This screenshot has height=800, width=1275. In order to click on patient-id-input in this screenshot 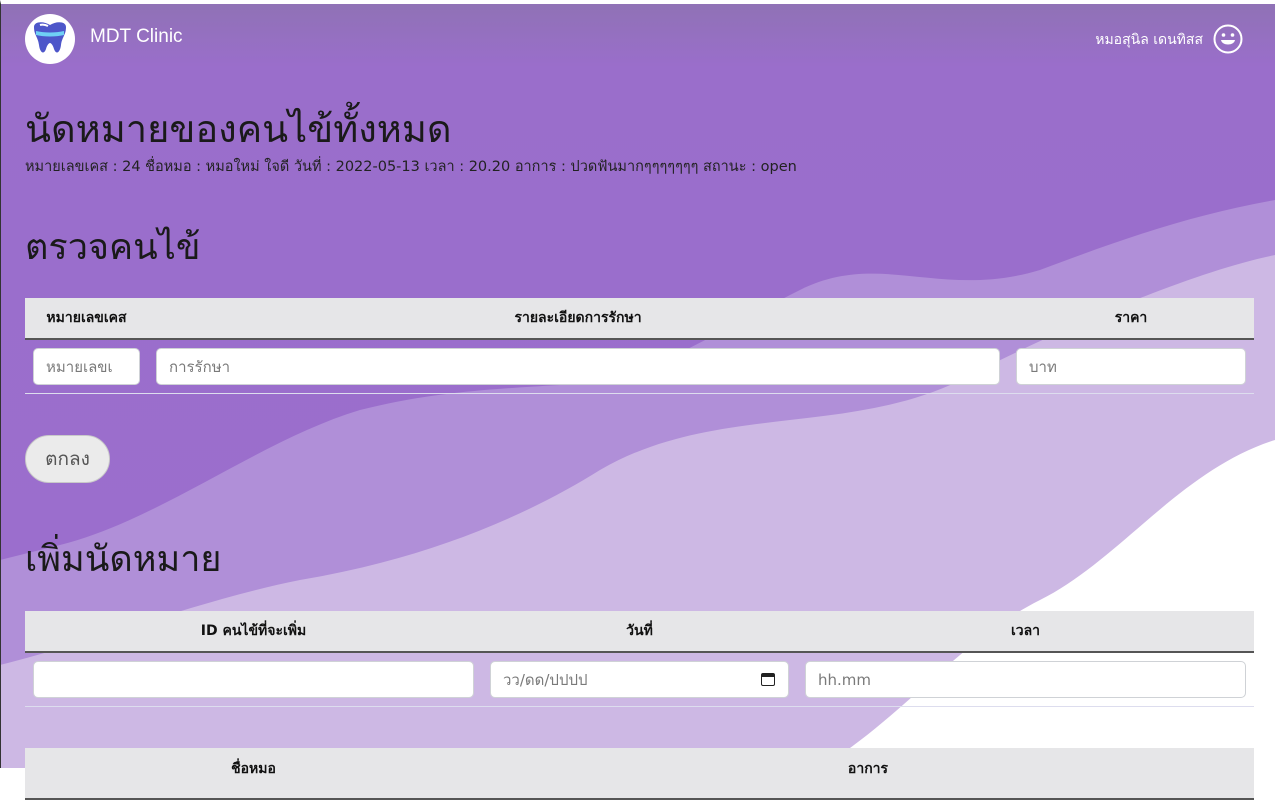, I will do `click(253, 679)`.